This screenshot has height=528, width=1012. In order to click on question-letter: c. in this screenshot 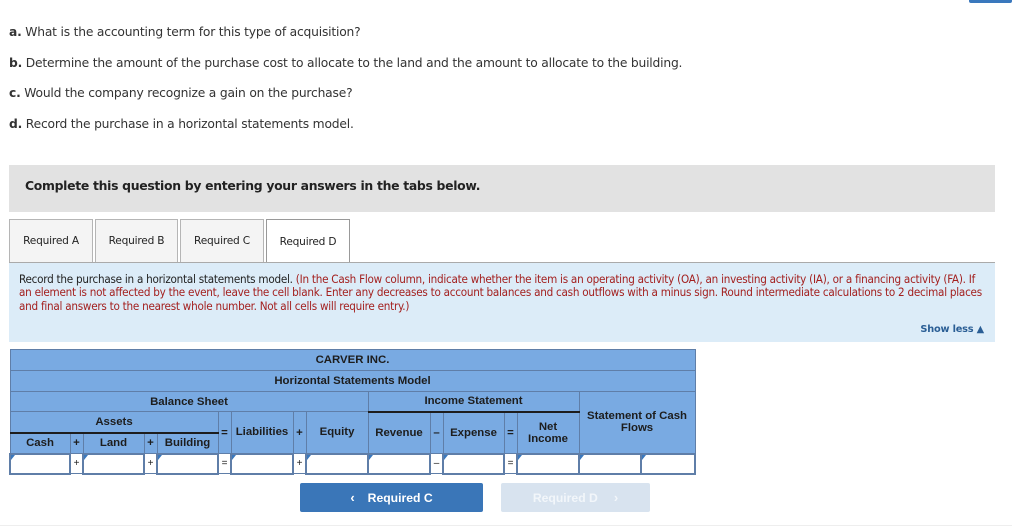, I will do `click(15, 93)`.